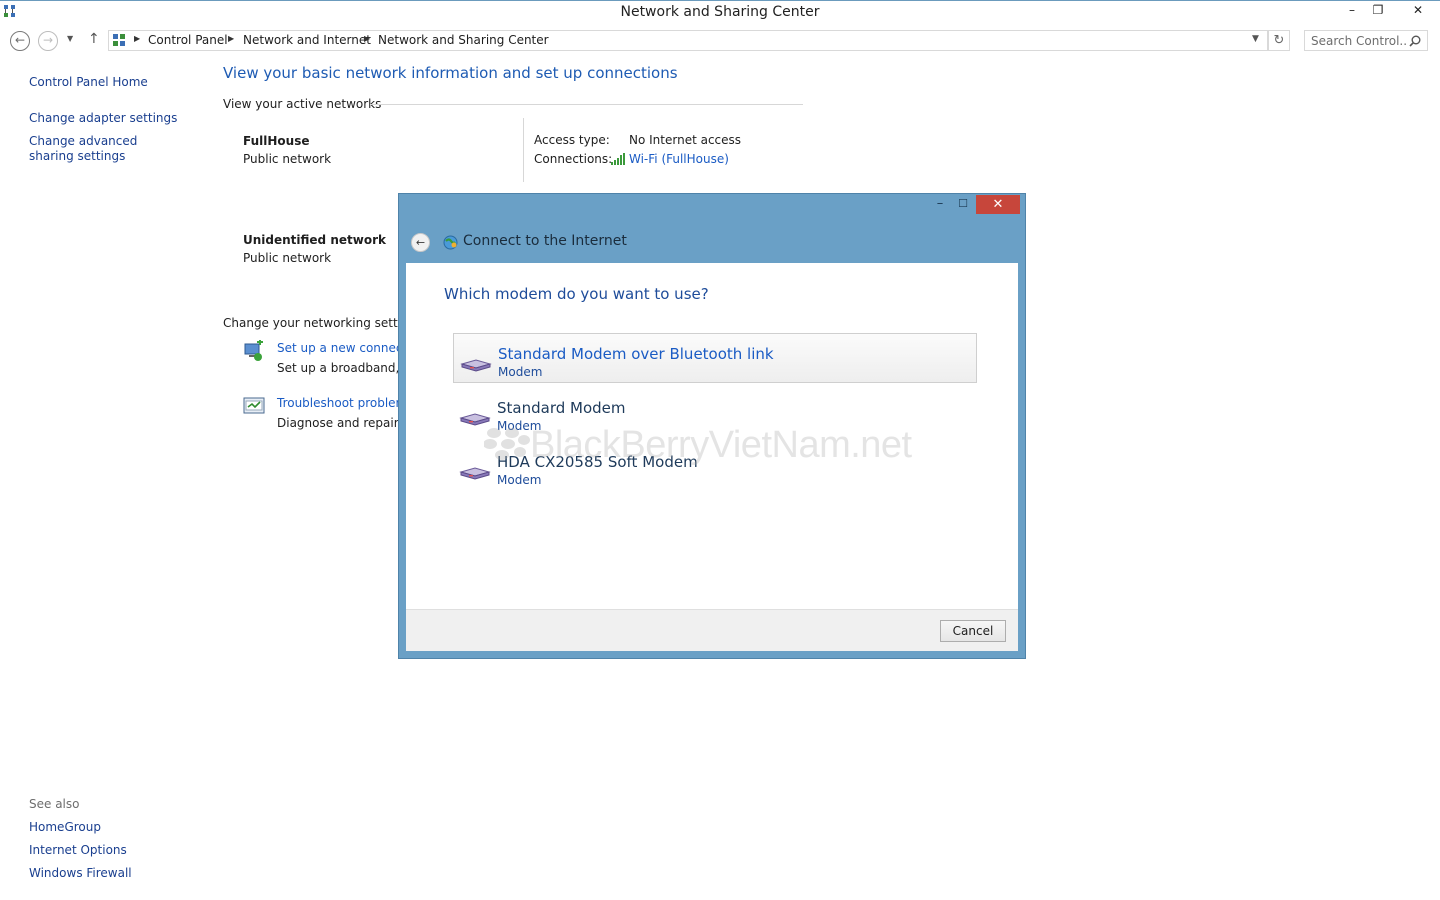 The image size is (1440, 900). Describe the element at coordinates (561, 408) in the screenshot. I see `modem-name: Standard Modem` at that location.